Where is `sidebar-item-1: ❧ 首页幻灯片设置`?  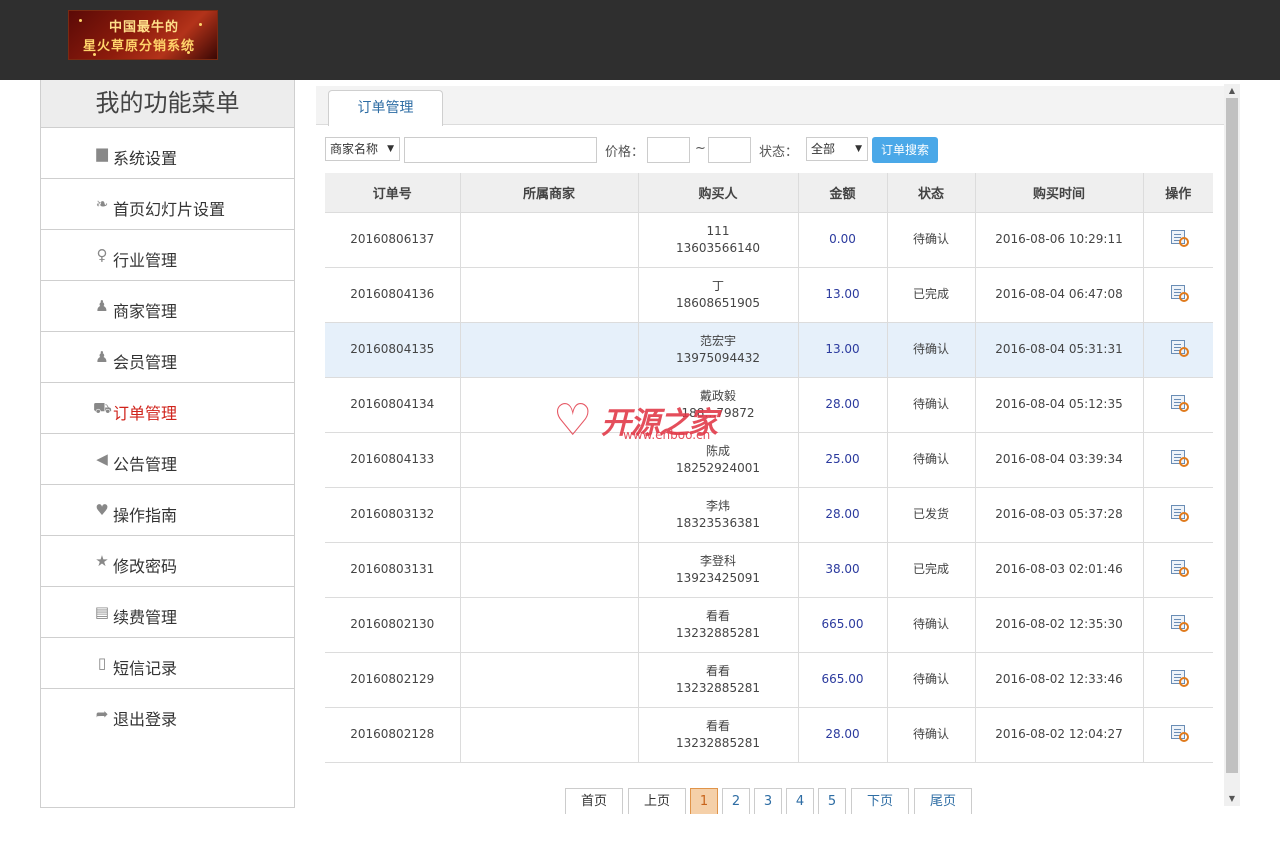
sidebar-item-1: ❧ 首页幻灯片设置 is located at coordinates (167, 204).